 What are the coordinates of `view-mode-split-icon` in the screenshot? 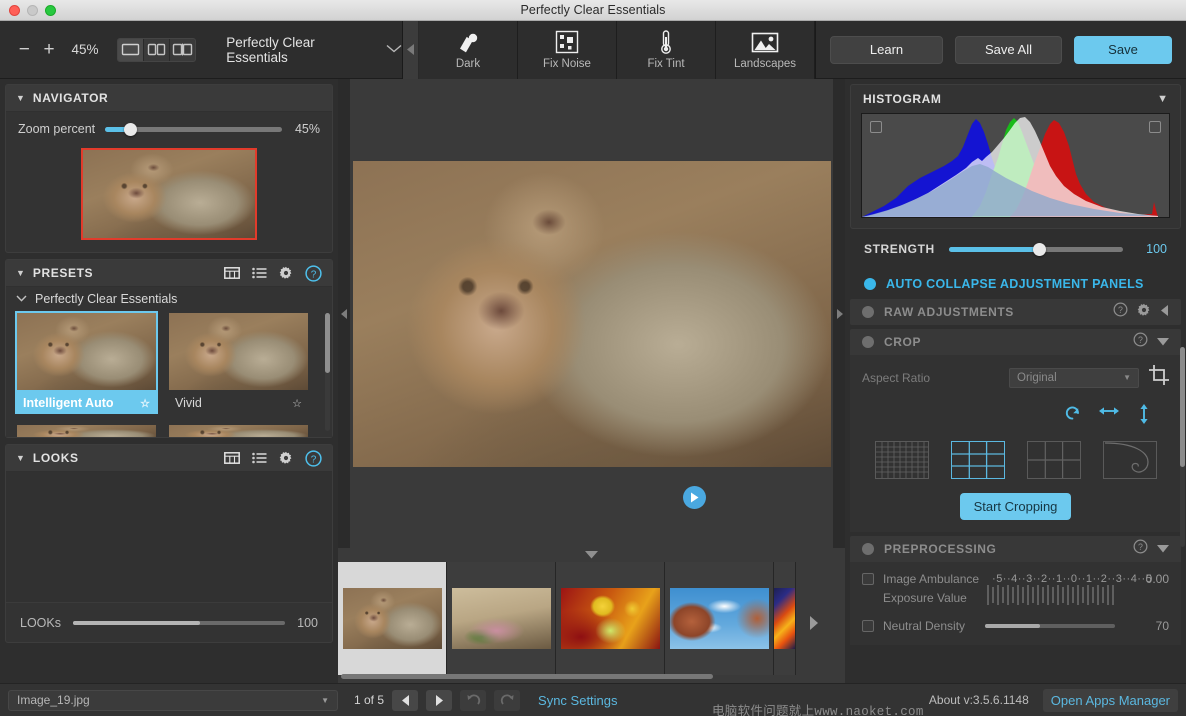 It's located at (157, 49).